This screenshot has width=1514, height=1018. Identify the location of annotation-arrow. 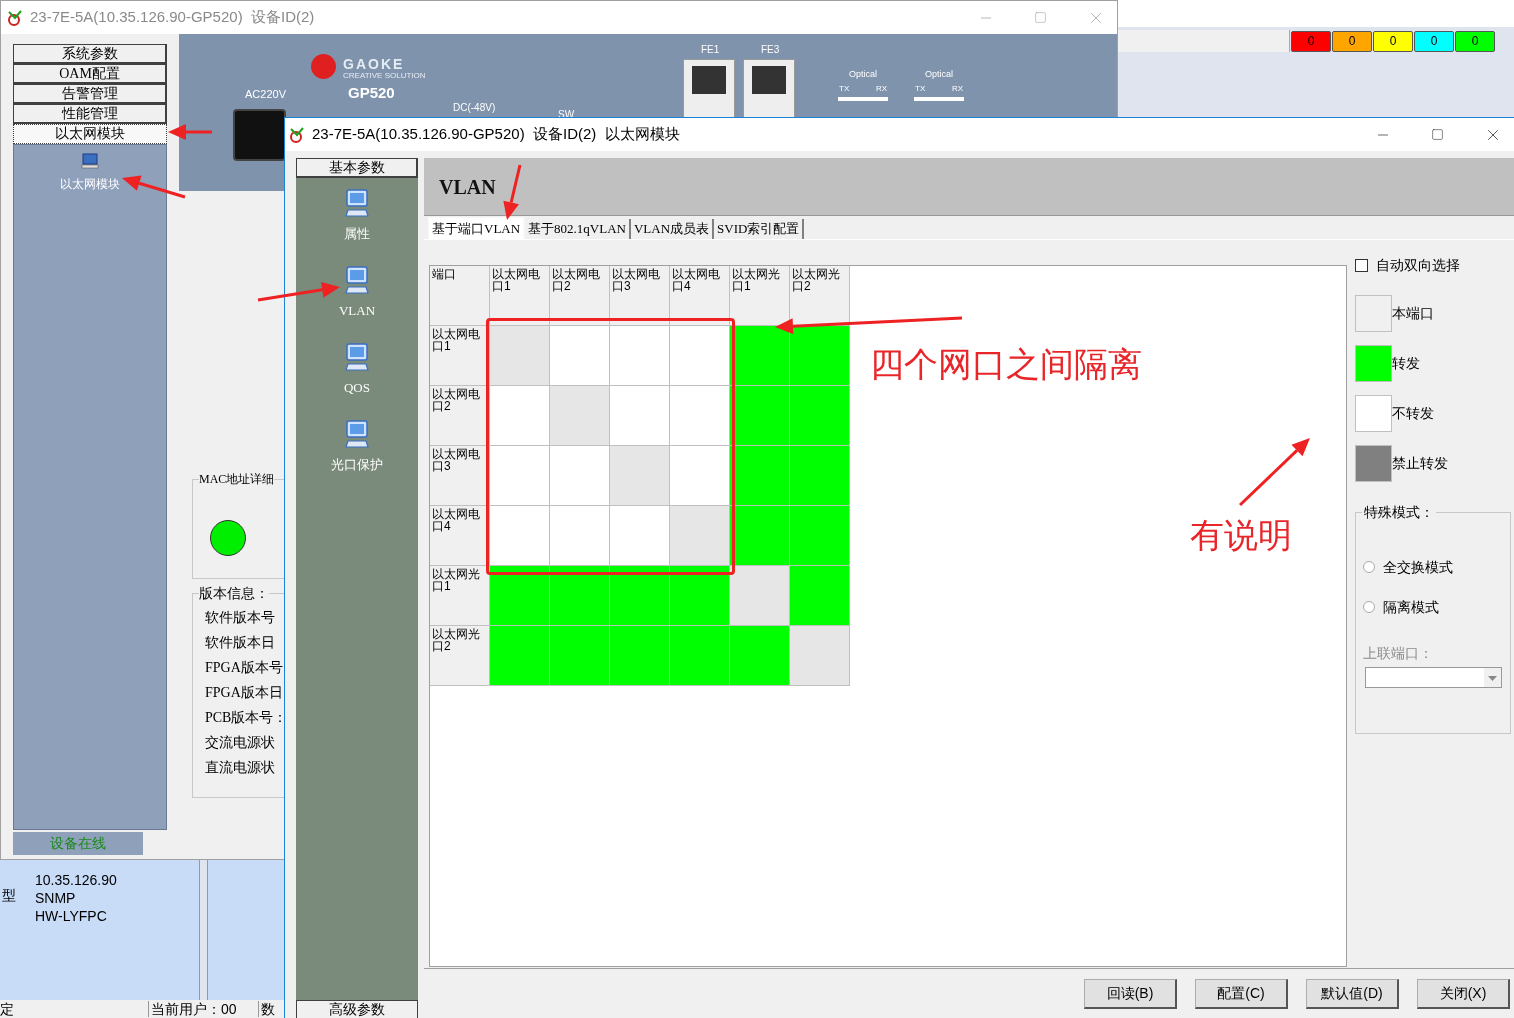
(190, 132).